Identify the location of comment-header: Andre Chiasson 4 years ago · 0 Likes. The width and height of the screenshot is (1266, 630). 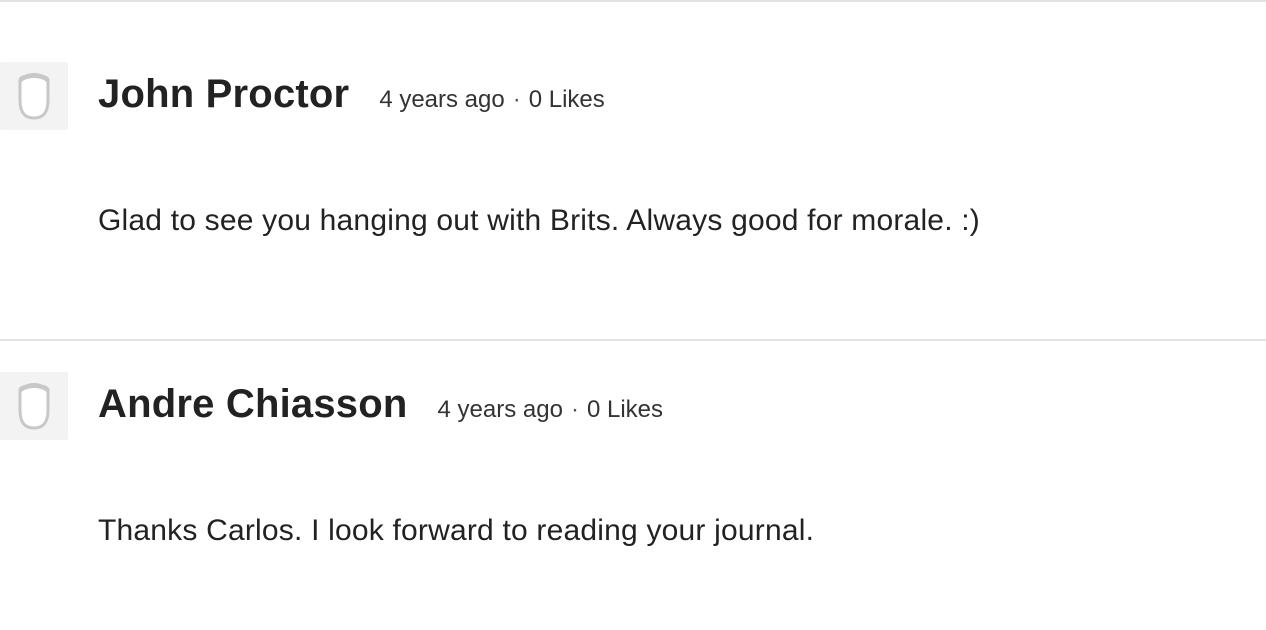
(380, 404).